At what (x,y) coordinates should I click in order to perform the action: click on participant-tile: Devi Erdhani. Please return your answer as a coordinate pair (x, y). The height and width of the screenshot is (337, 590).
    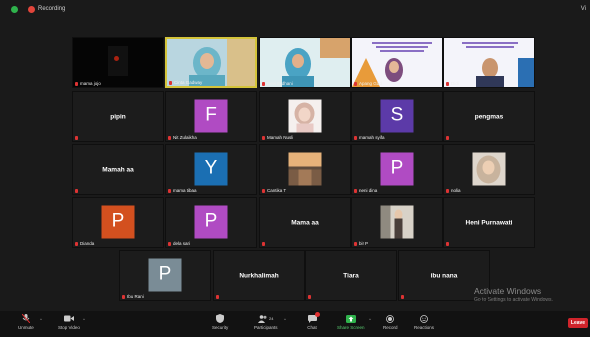
    Looking at the image, I should click on (305, 62).